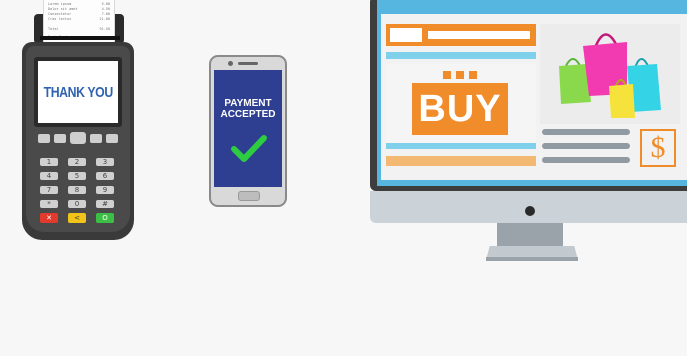 The image size is (687, 356). Describe the element at coordinates (80, 38) in the screenshot. I see `terminal-slot` at that location.